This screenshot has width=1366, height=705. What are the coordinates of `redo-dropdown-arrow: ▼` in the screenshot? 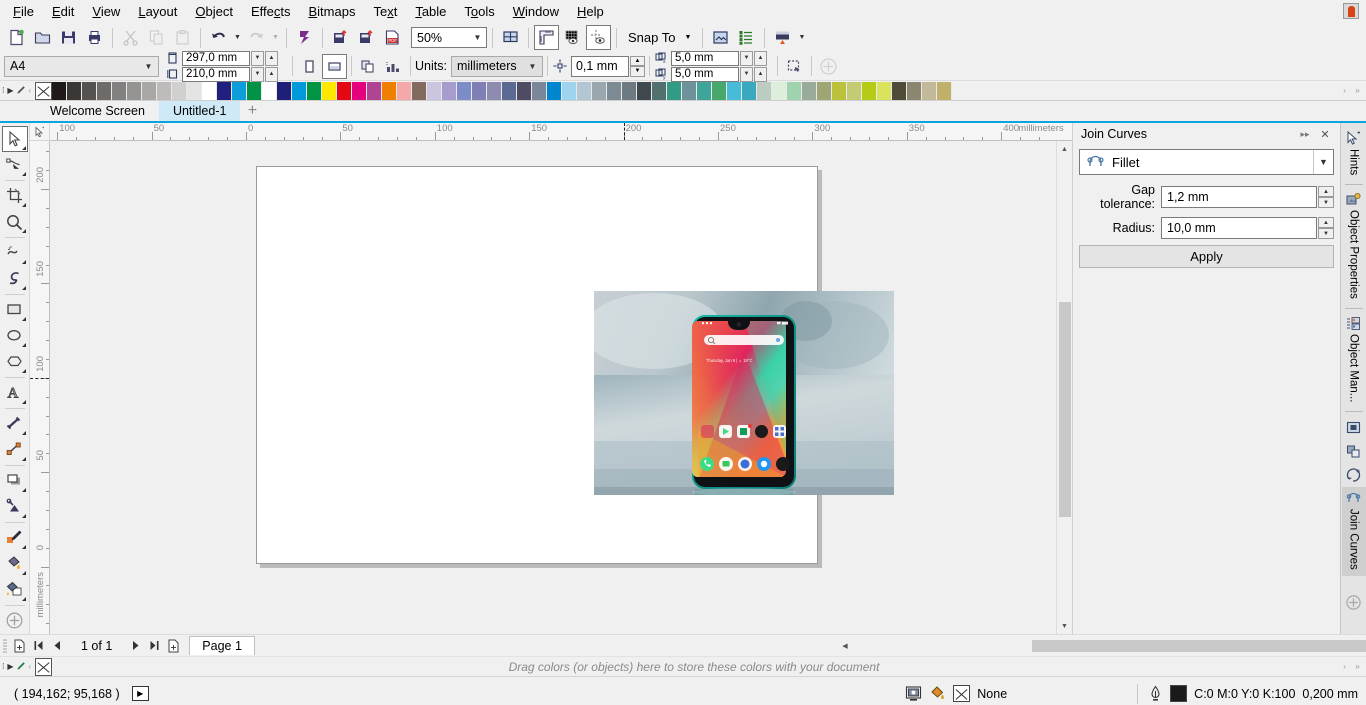 It's located at (275, 37).